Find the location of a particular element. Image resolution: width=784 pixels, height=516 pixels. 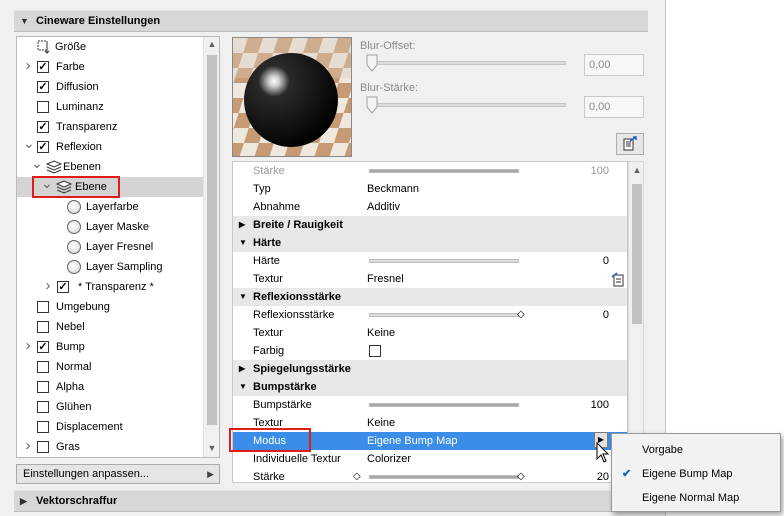

properties-scroll-thumb is located at coordinates (637, 254).